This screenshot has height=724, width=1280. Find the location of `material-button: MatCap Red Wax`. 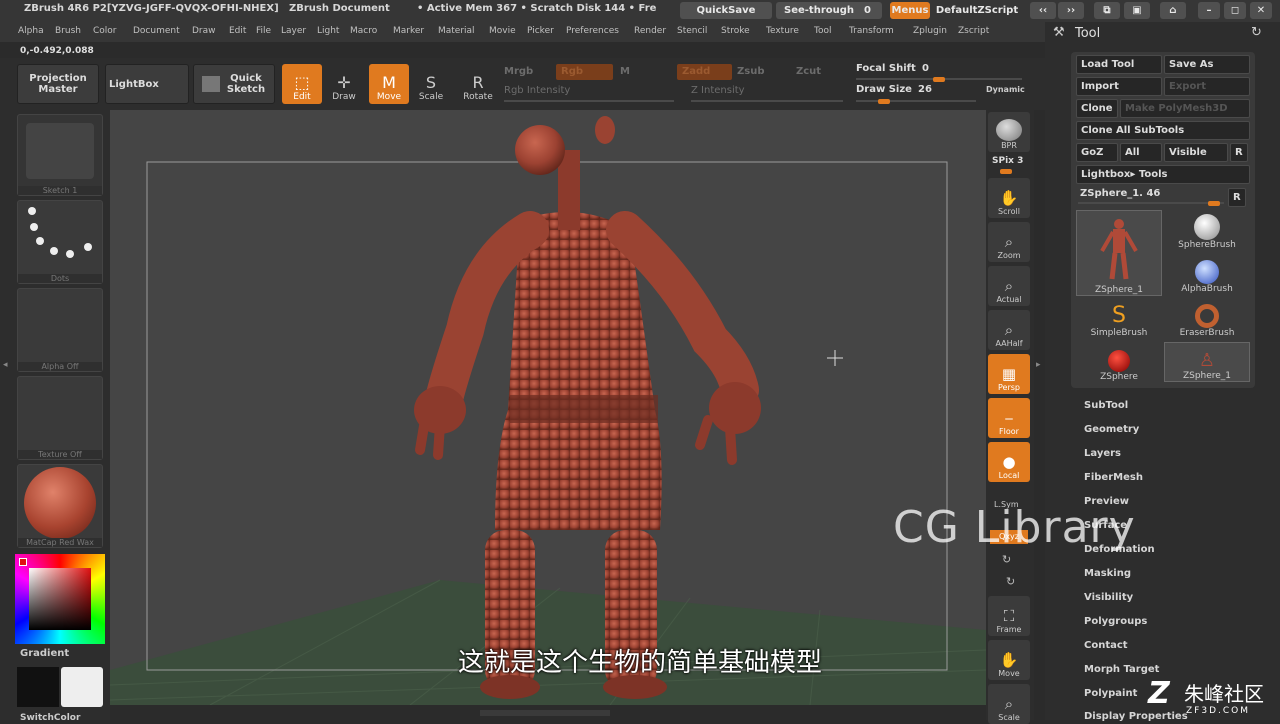

material-button: MatCap Red Wax is located at coordinates (60, 506).